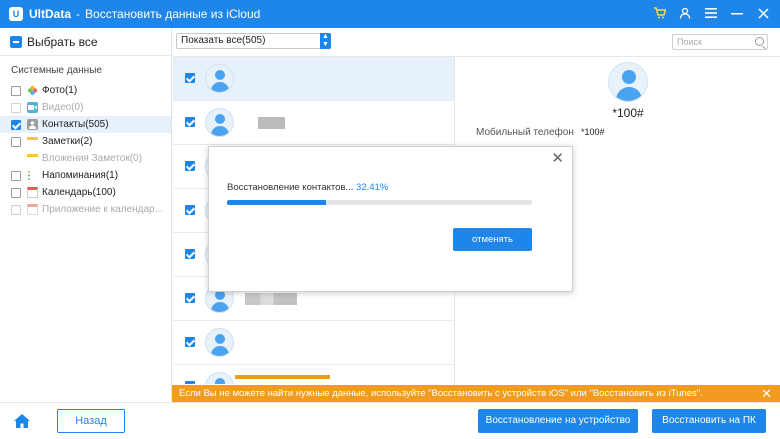 This screenshot has height=439, width=780. Describe the element at coordinates (685, 13) in the screenshot. I see `account-icon` at that location.